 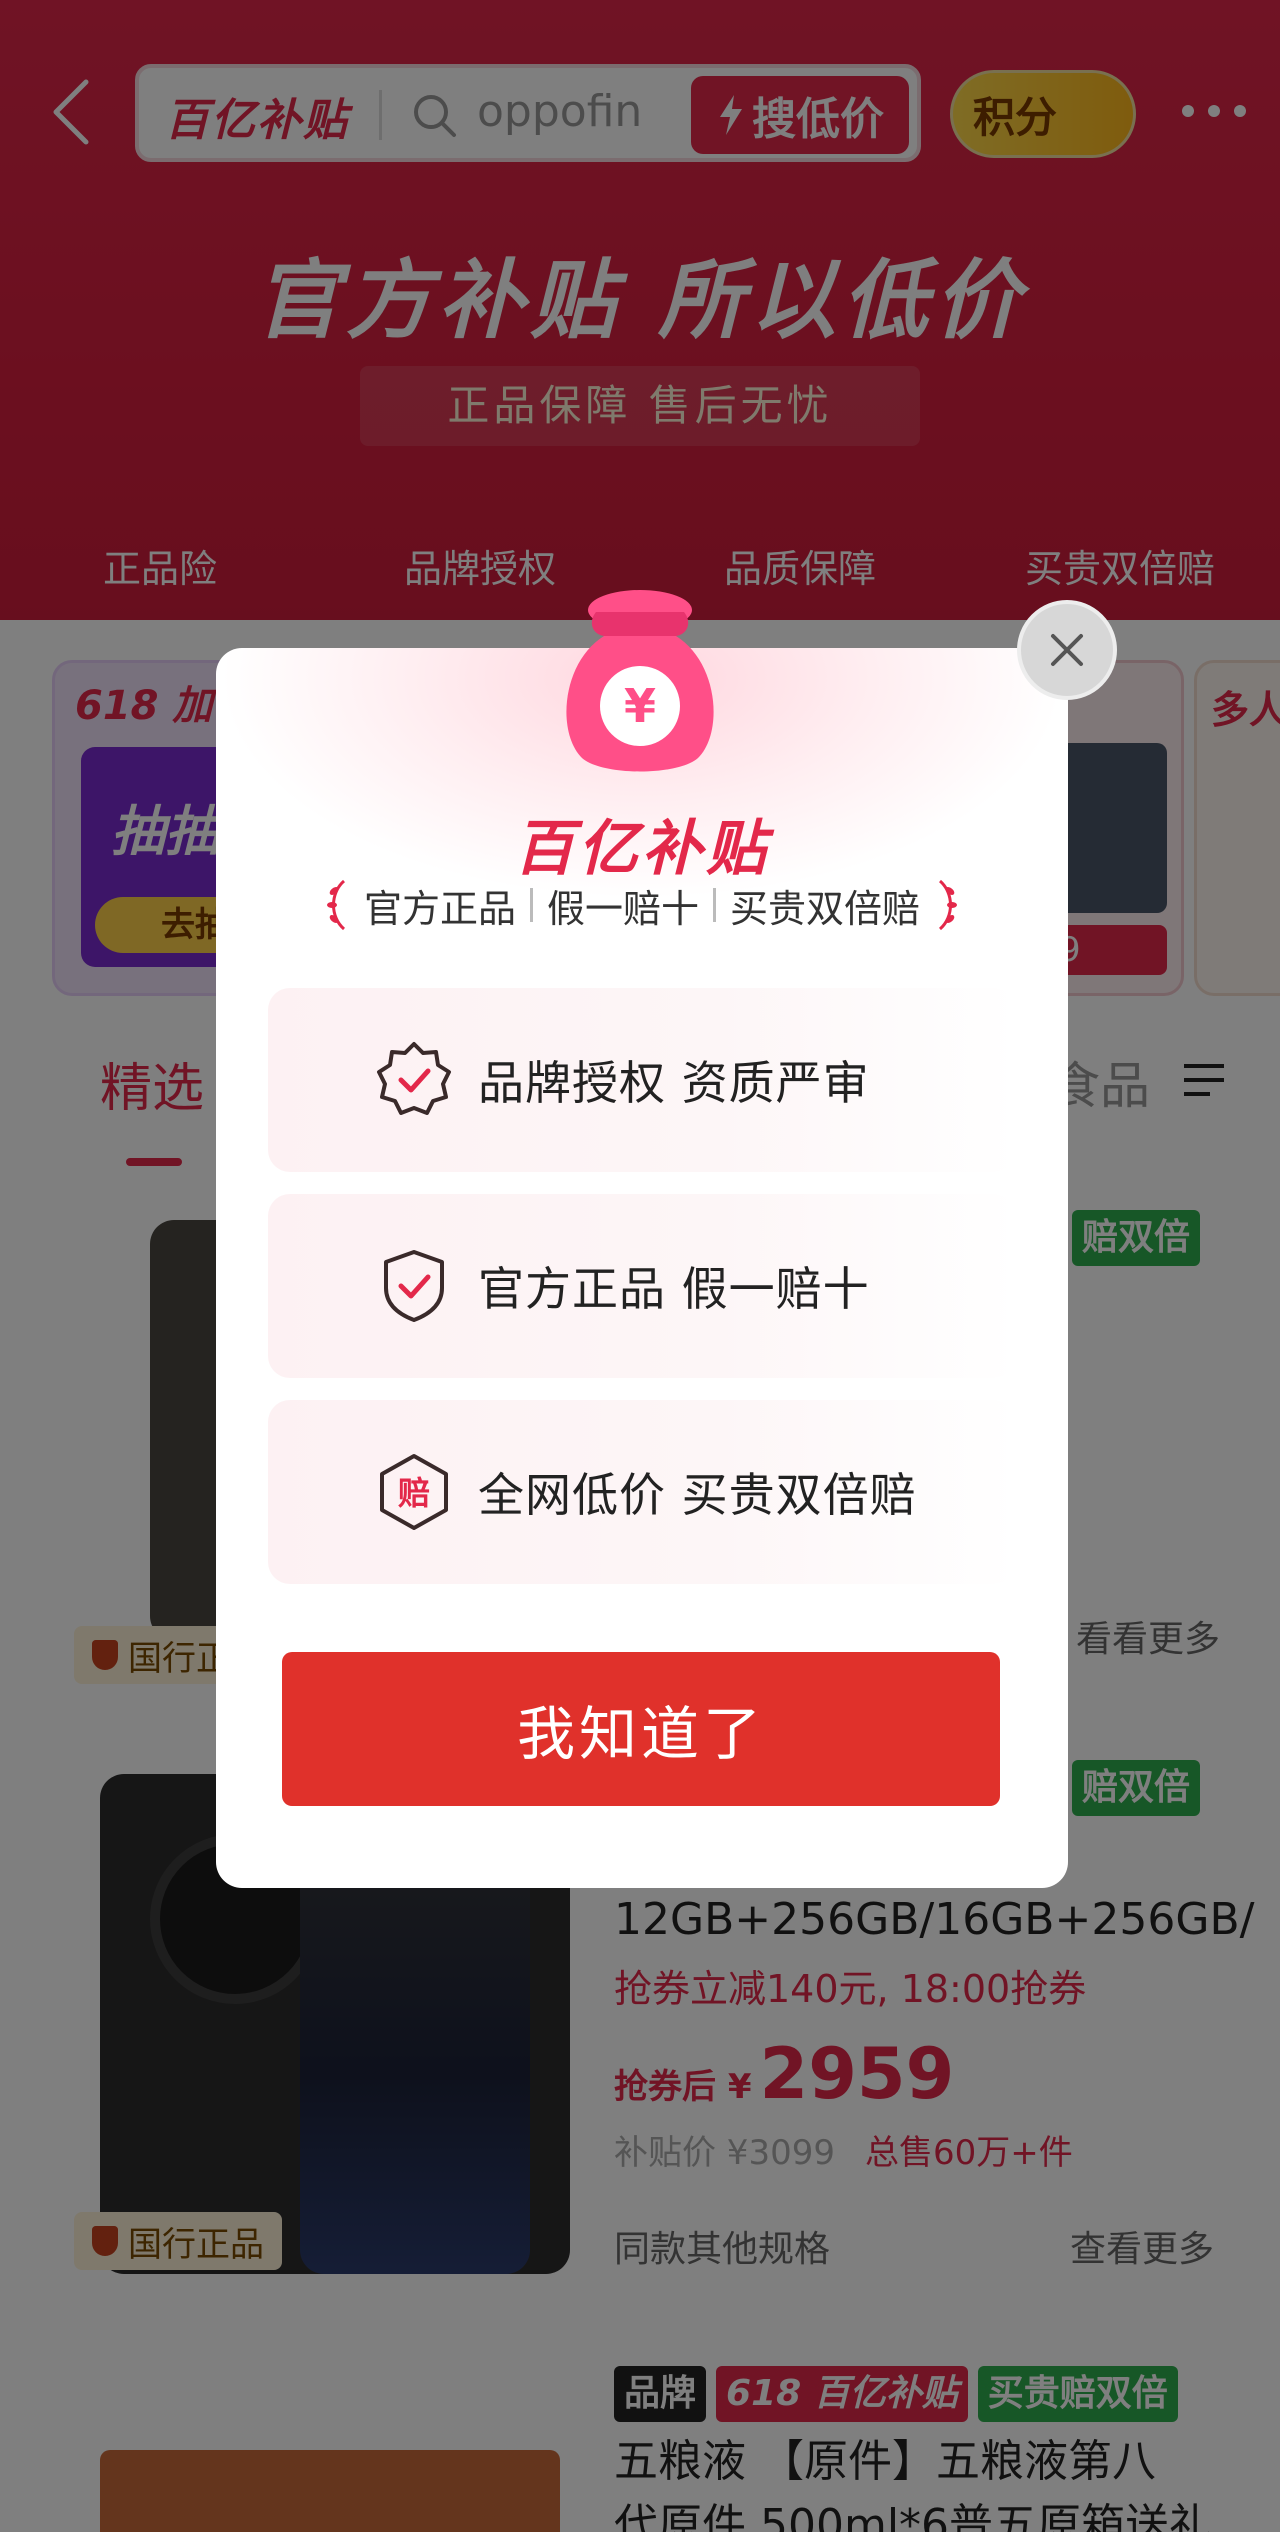 I want to click on modal-feature-authentic: 官方正品 假一赔十, so click(x=642, y=1286).